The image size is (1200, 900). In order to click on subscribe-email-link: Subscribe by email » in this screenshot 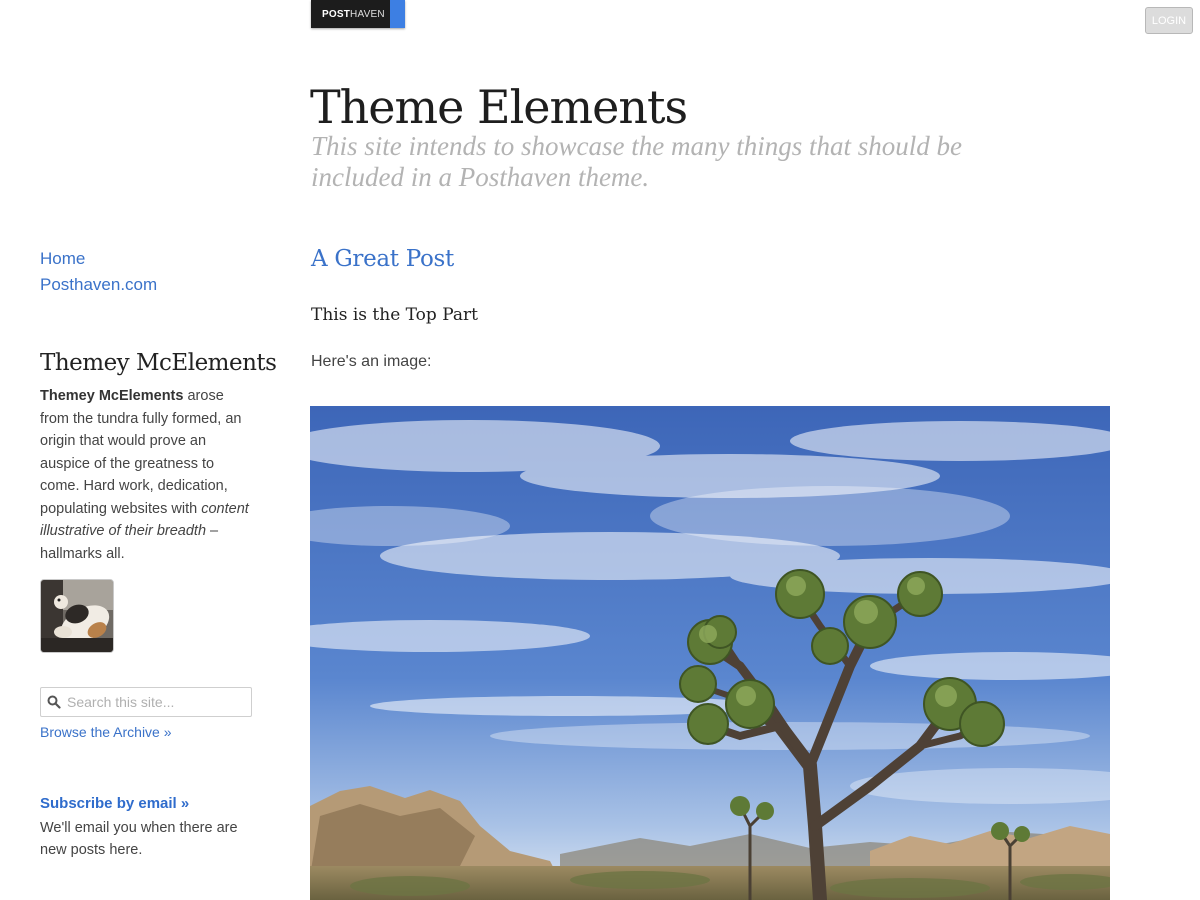, I will do `click(114, 803)`.